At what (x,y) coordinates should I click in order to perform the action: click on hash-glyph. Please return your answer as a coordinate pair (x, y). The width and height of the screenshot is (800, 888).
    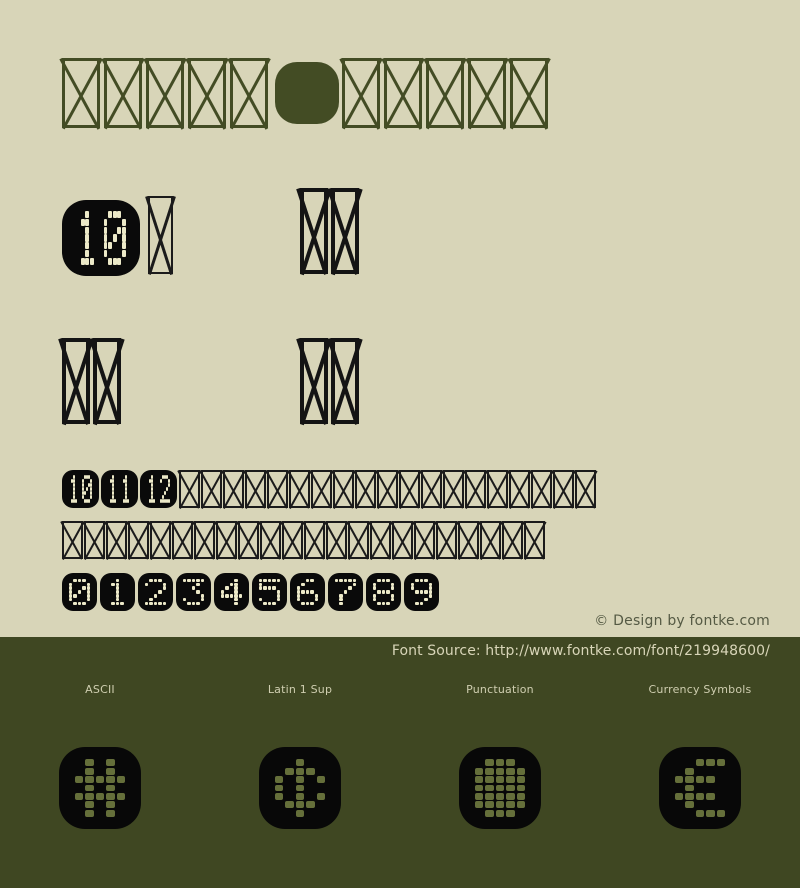
    Looking at the image, I should click on (100, 788).